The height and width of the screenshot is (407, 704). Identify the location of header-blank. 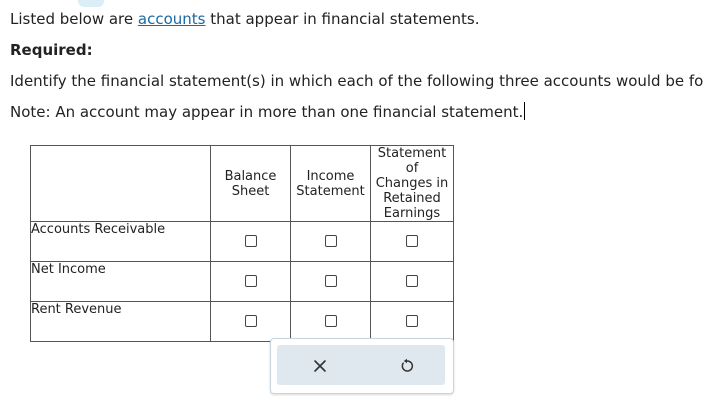
(120, 183).